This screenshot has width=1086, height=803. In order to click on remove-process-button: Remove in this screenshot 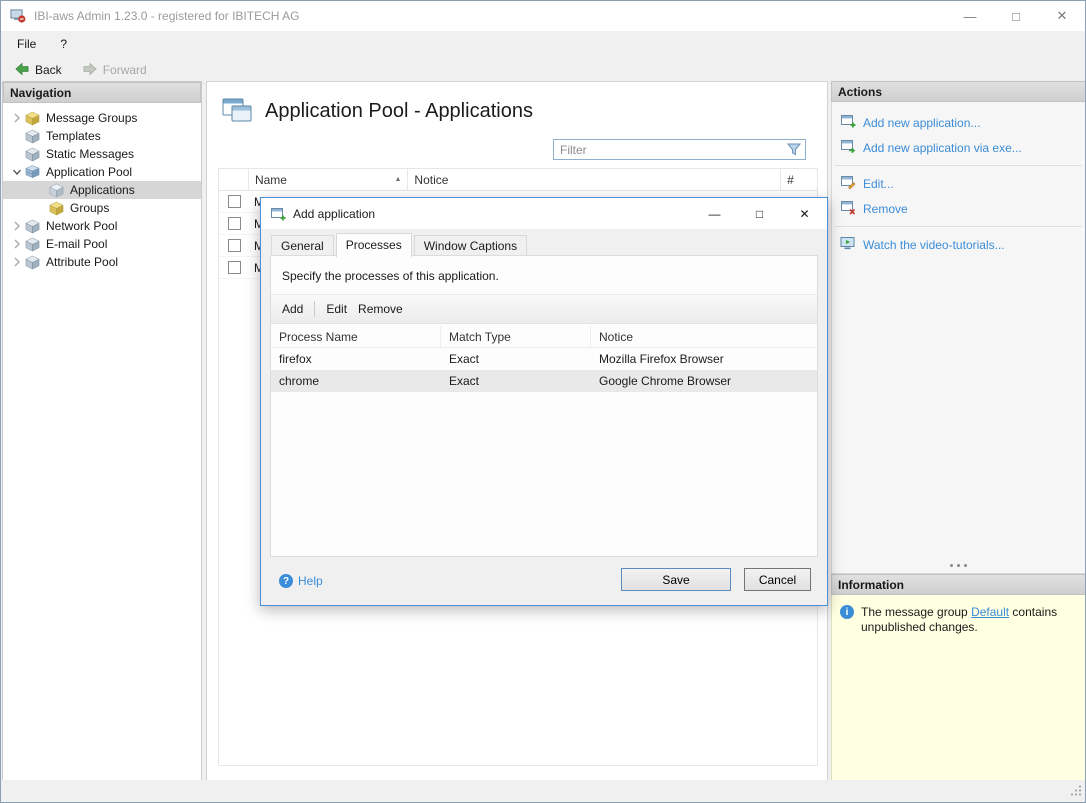, I will do `click(380, 309)`.